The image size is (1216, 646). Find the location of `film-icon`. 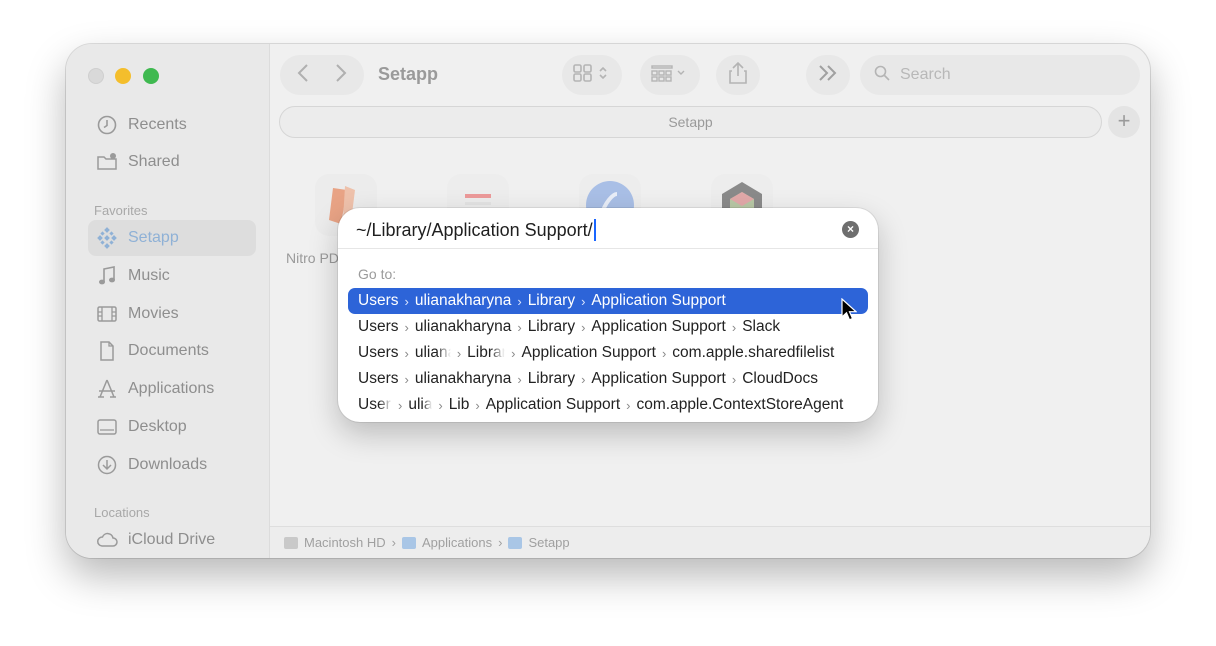

film-icon is located at coordinates (107, 314).